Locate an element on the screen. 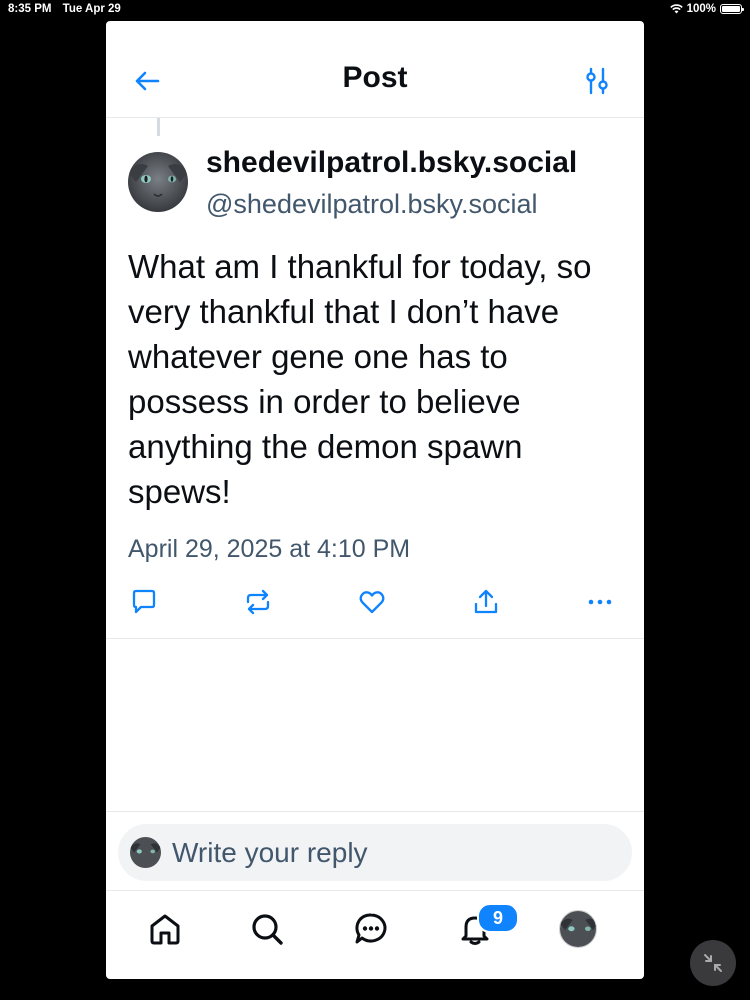 This screenshot has width=750, height=1000. reply-input: Write your reply is located at coordinates (375, 852).